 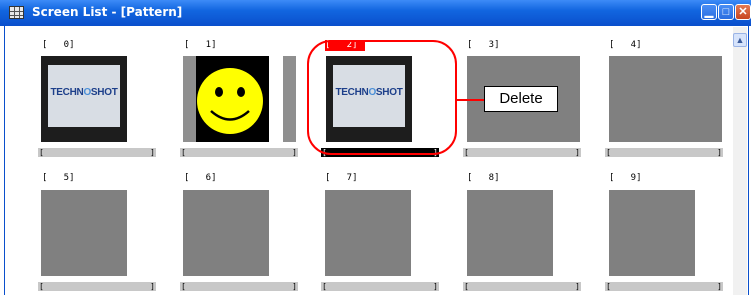 I want to click on chevron-up-icon: ▲, so click(x=740, y=40).